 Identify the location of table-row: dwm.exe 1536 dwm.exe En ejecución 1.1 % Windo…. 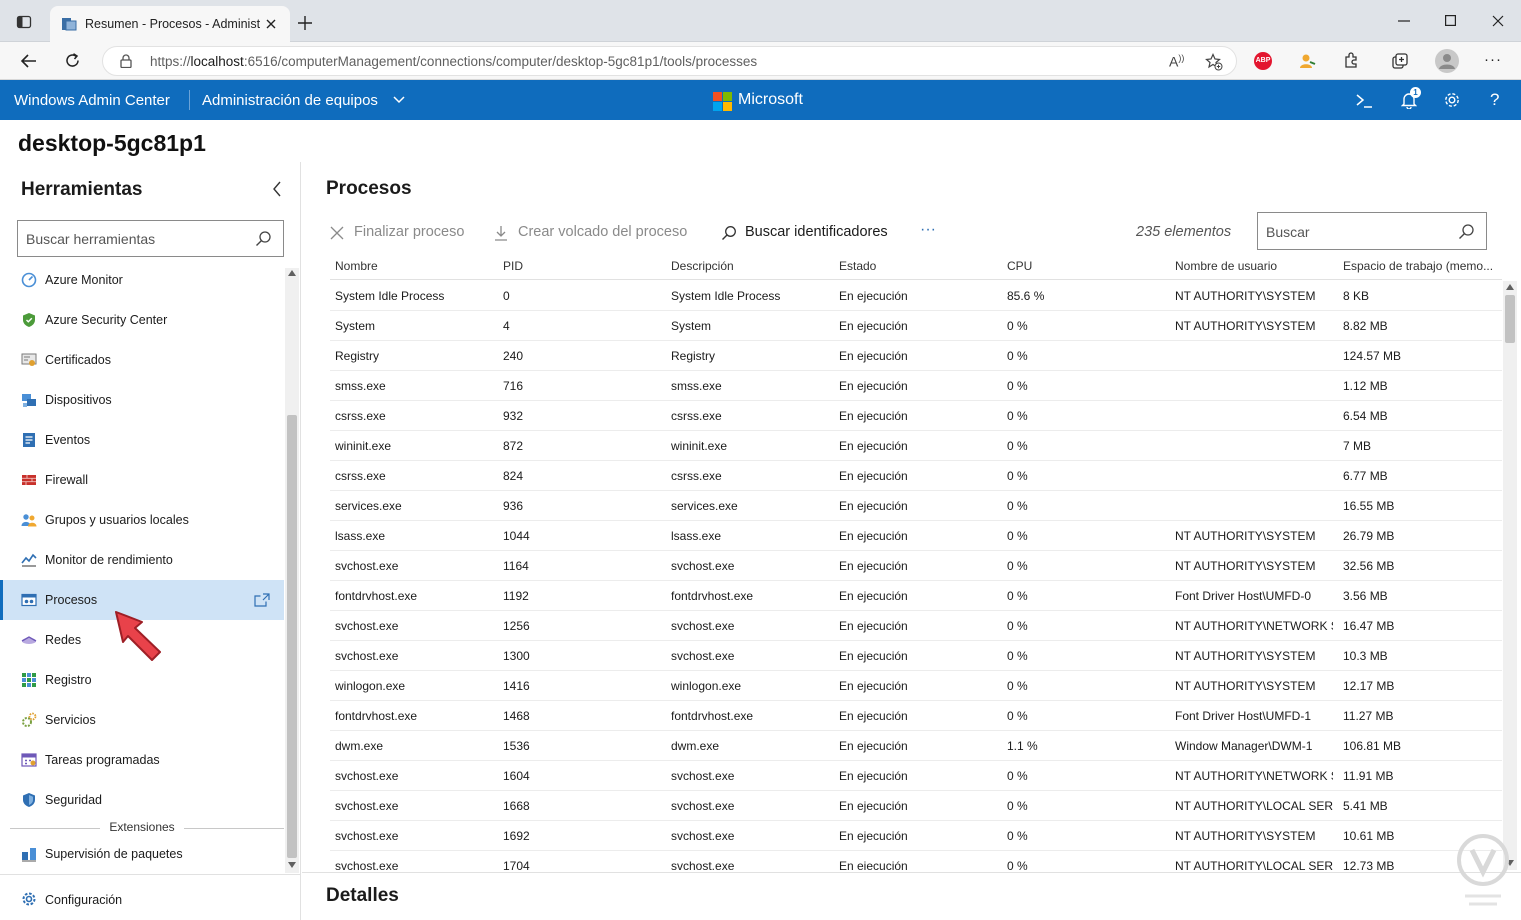
(916, 746).